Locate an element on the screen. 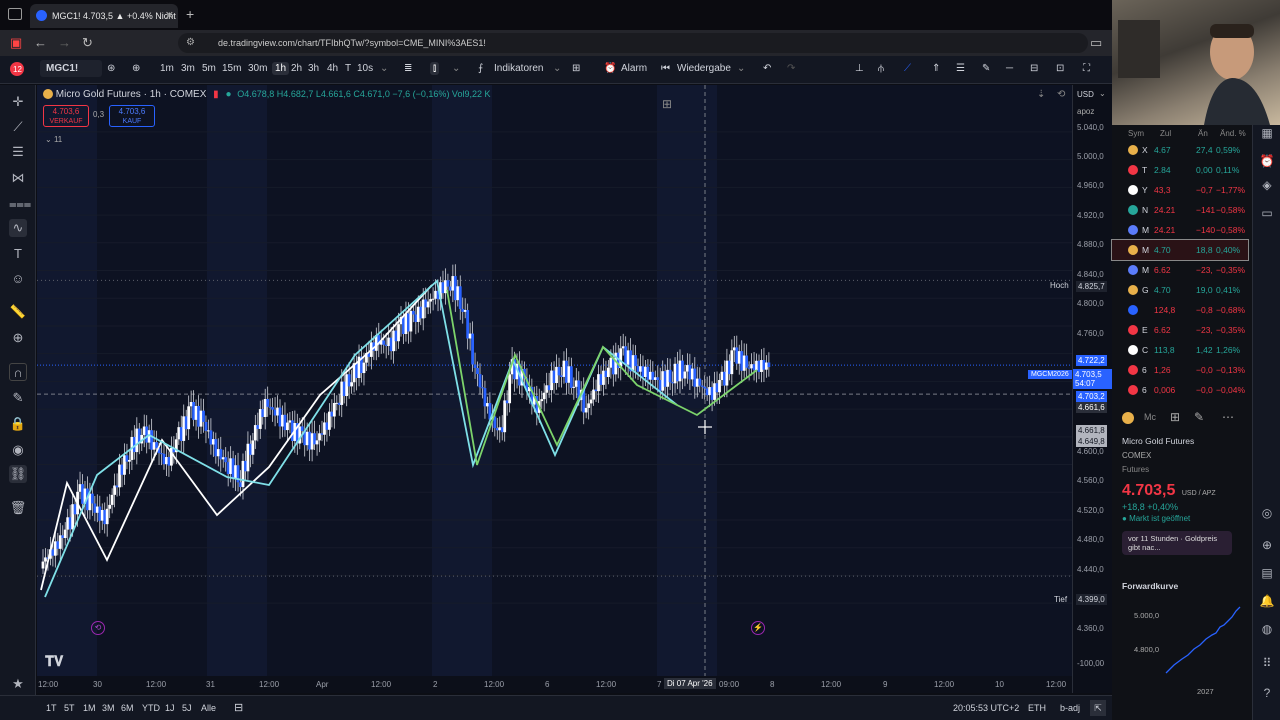  forward-icon: → is located at coordinates (64, 42).